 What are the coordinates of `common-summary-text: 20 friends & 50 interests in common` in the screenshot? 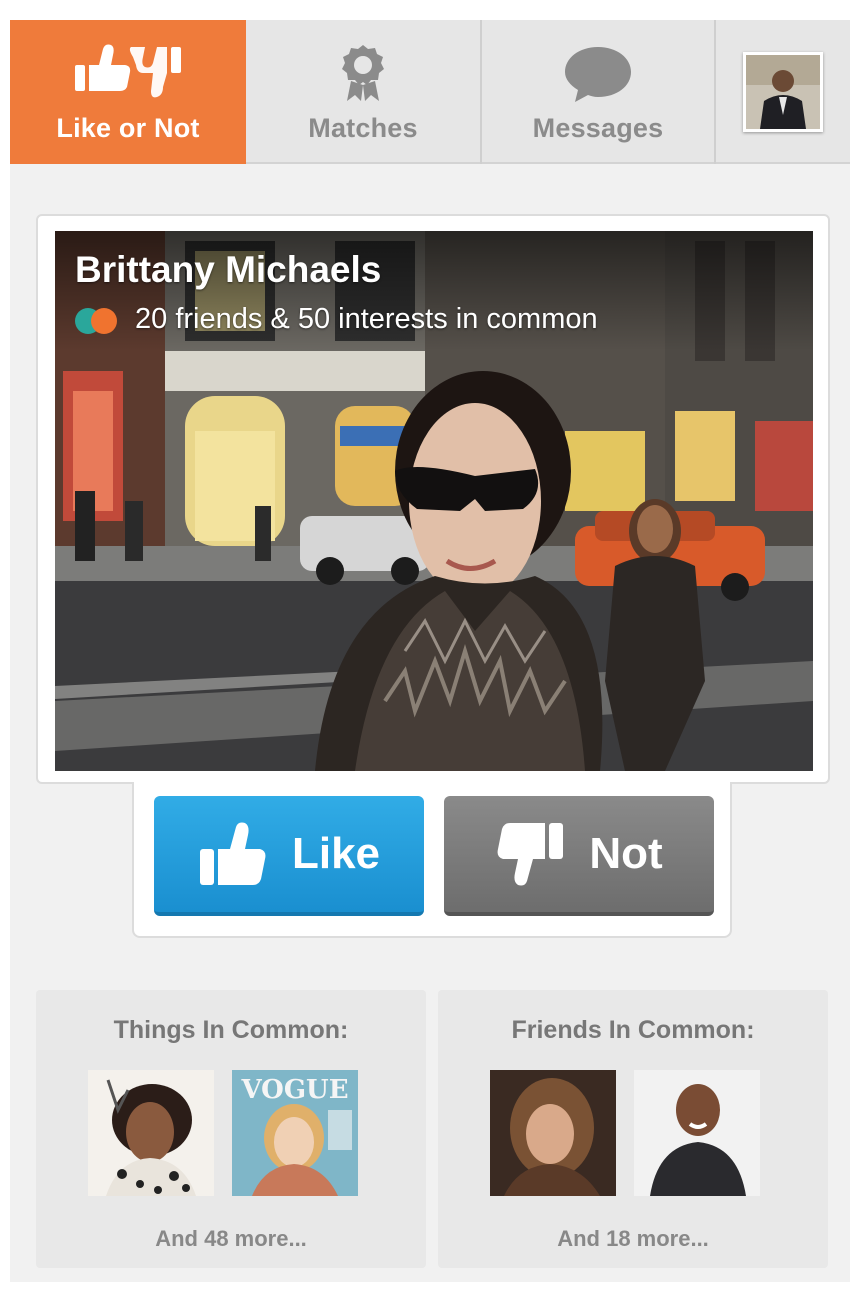 It's located at (366, 319).